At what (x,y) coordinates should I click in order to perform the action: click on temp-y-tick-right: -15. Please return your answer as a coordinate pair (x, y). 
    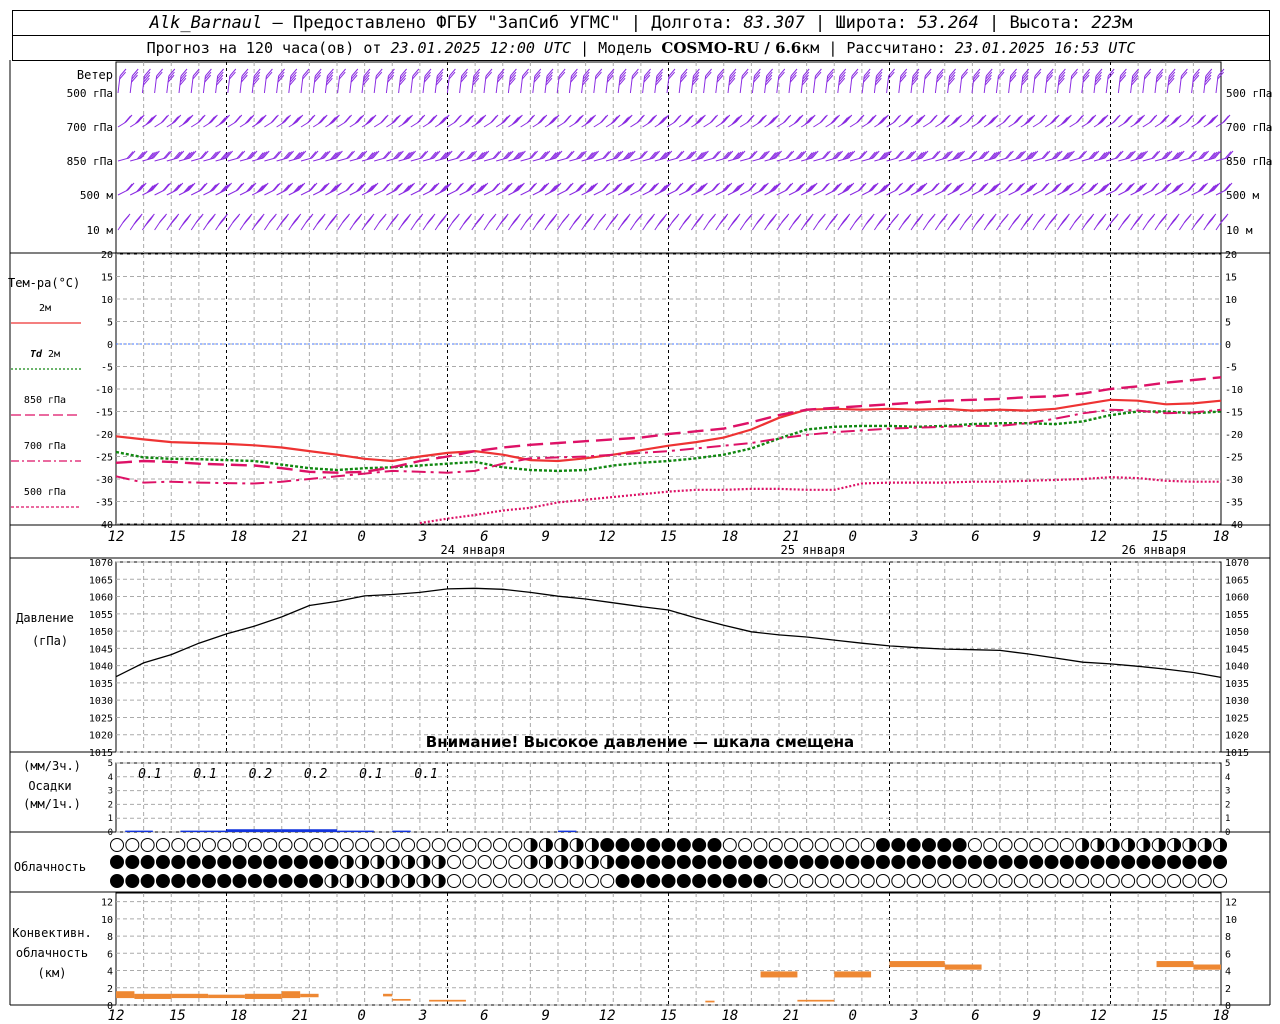
    Looking at the image, I should click on (1234, 413).